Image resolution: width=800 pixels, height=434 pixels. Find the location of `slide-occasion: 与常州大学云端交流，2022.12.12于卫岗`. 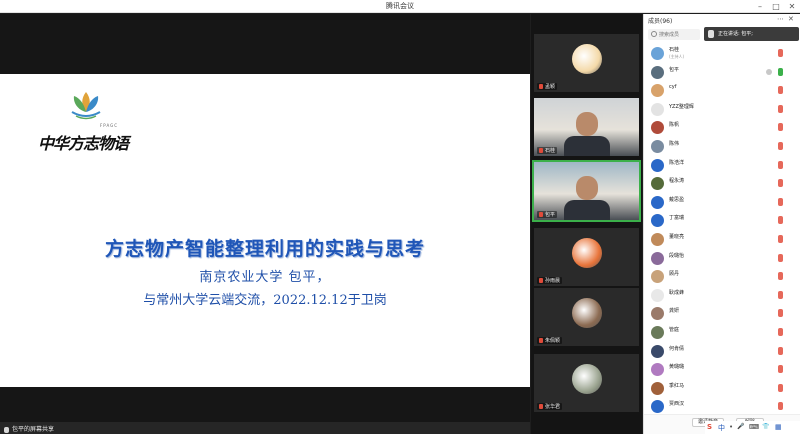

slide-occasion: 与常州大学云端交流，2022.12.12于卫岗 is located at coordinates (265, 300).